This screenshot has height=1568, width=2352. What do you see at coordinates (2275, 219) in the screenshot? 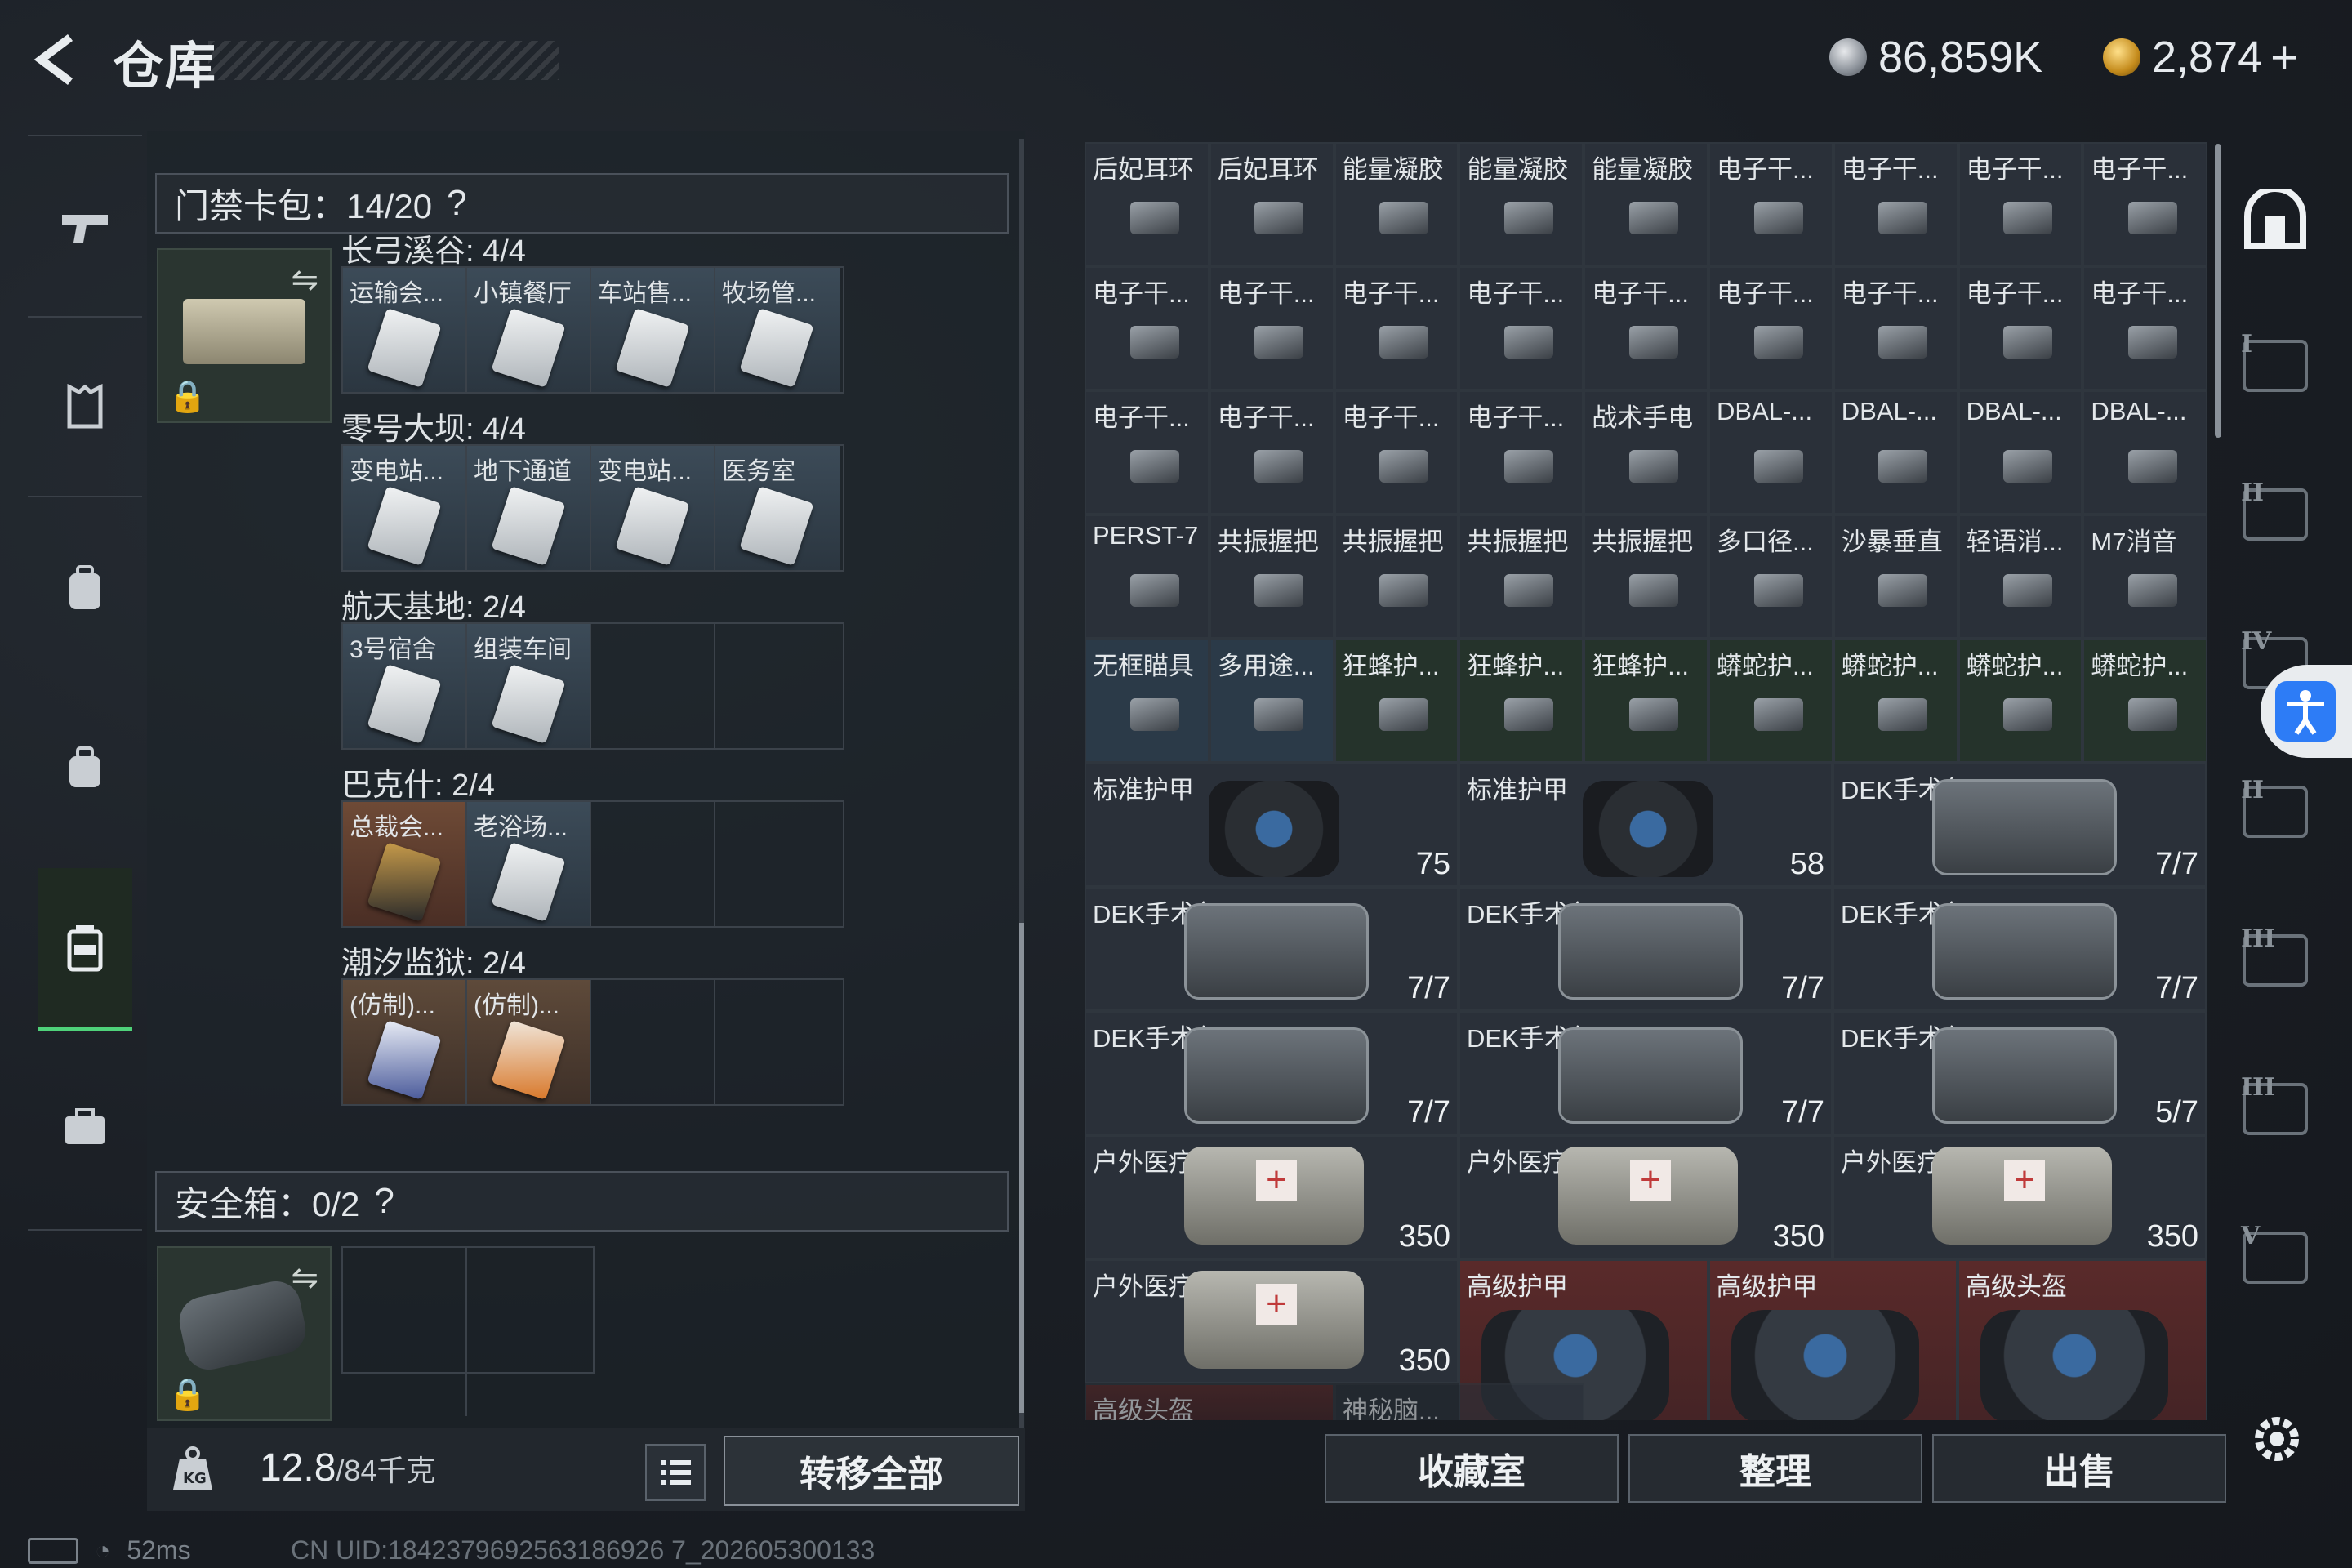
I see `warehouse-home-icon` at bounding box center [2275, 219].